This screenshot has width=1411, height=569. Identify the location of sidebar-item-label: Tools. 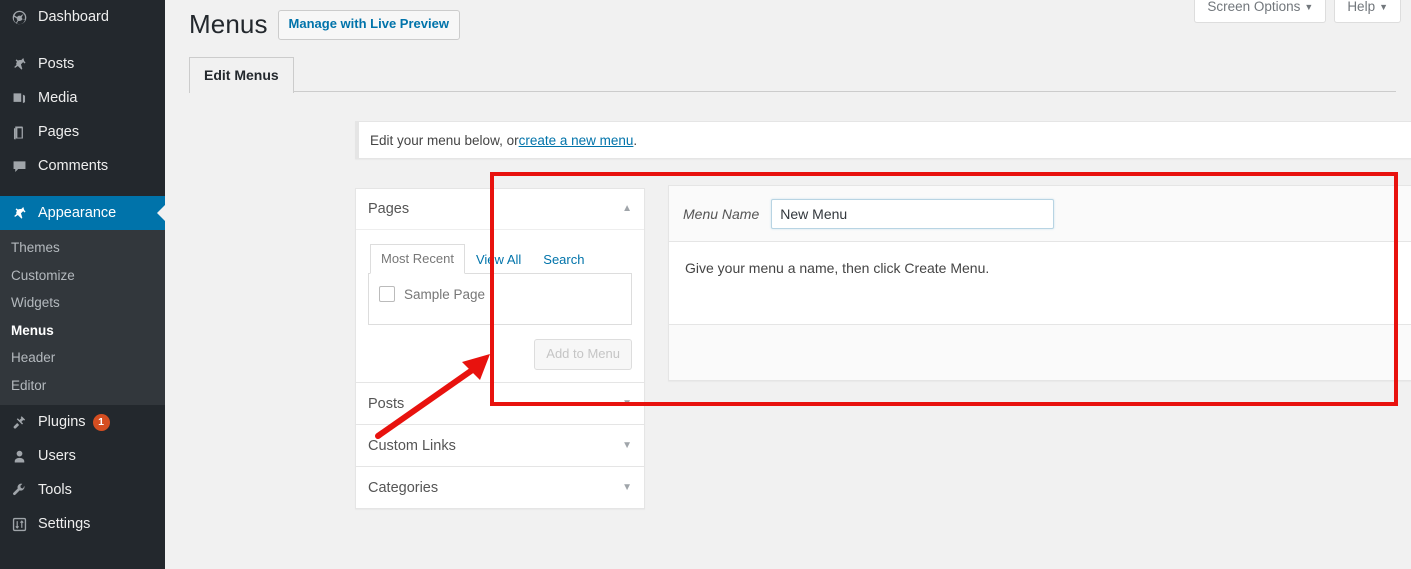
(55, 490).